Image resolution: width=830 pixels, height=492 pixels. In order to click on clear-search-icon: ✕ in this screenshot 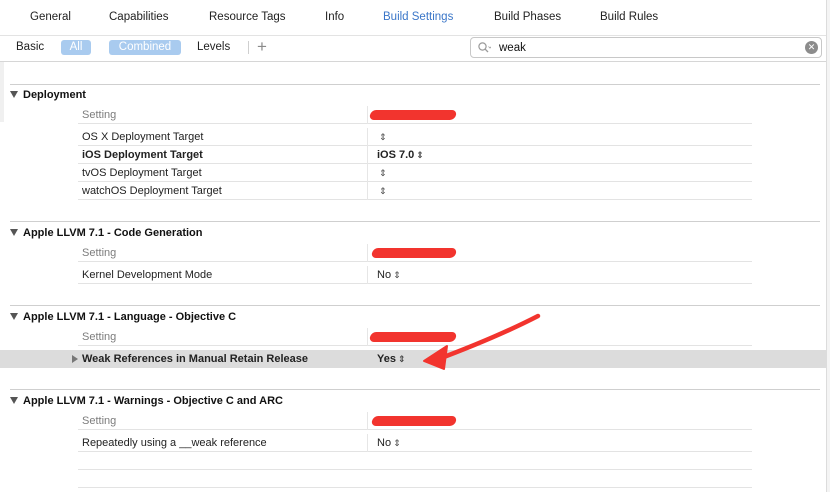, I will do `click(811, 47)`.